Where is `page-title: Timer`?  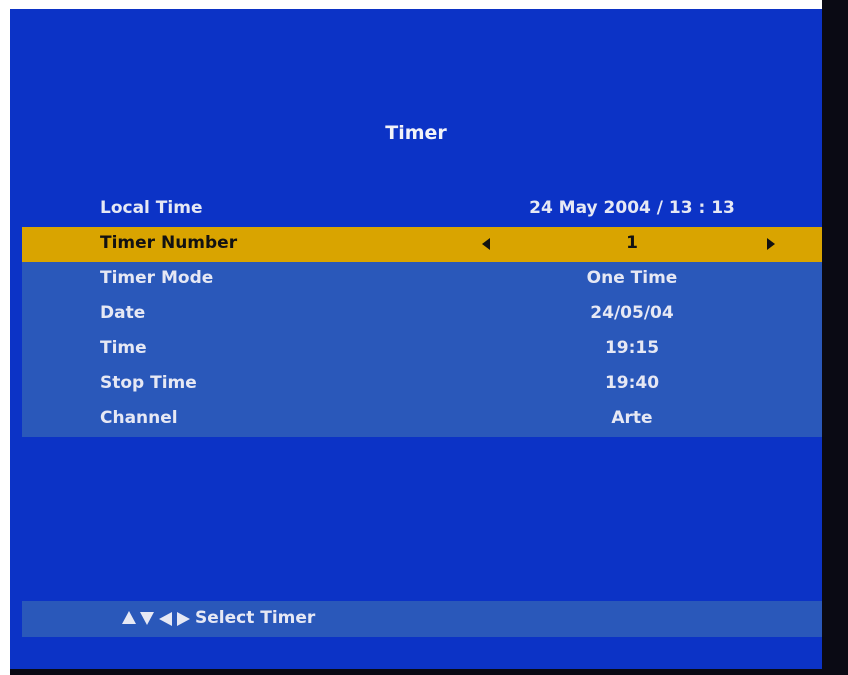
page-title: Timer is located at coordinates (416, 133).